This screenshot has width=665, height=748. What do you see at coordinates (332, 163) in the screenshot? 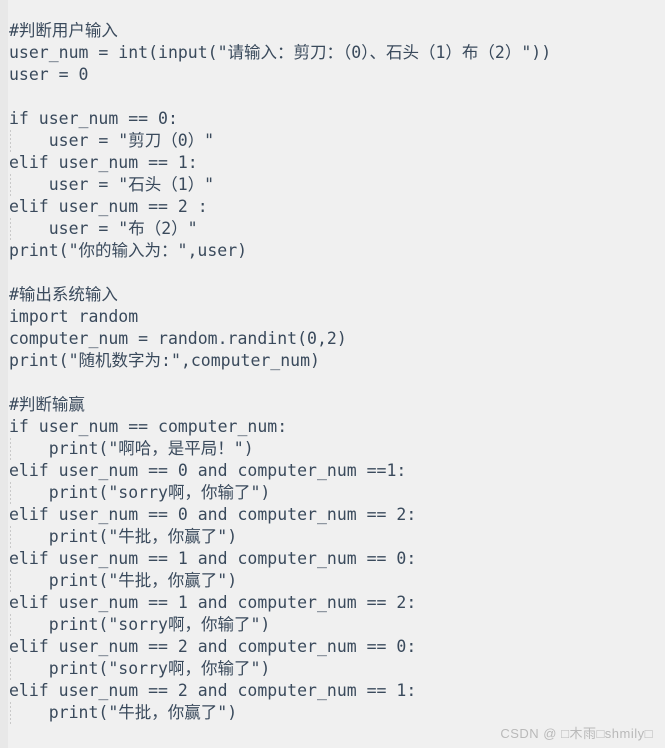
I see `code-line: elif user_num == 1:` at bounding box center [332, 163].